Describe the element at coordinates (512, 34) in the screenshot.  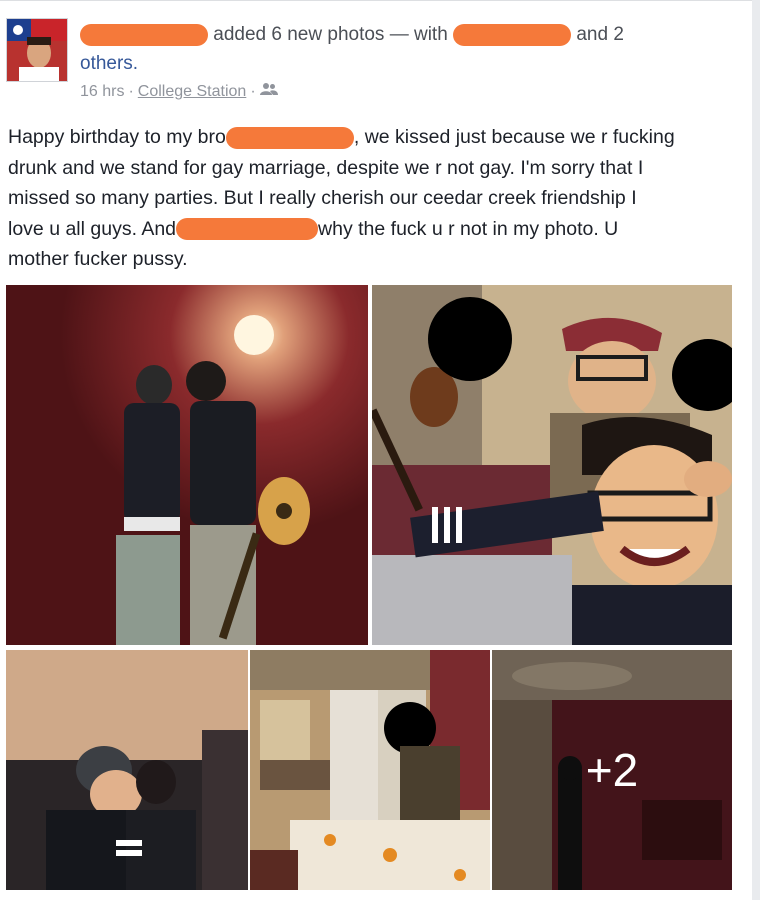
I see `redacted-tagged-name` at that location.